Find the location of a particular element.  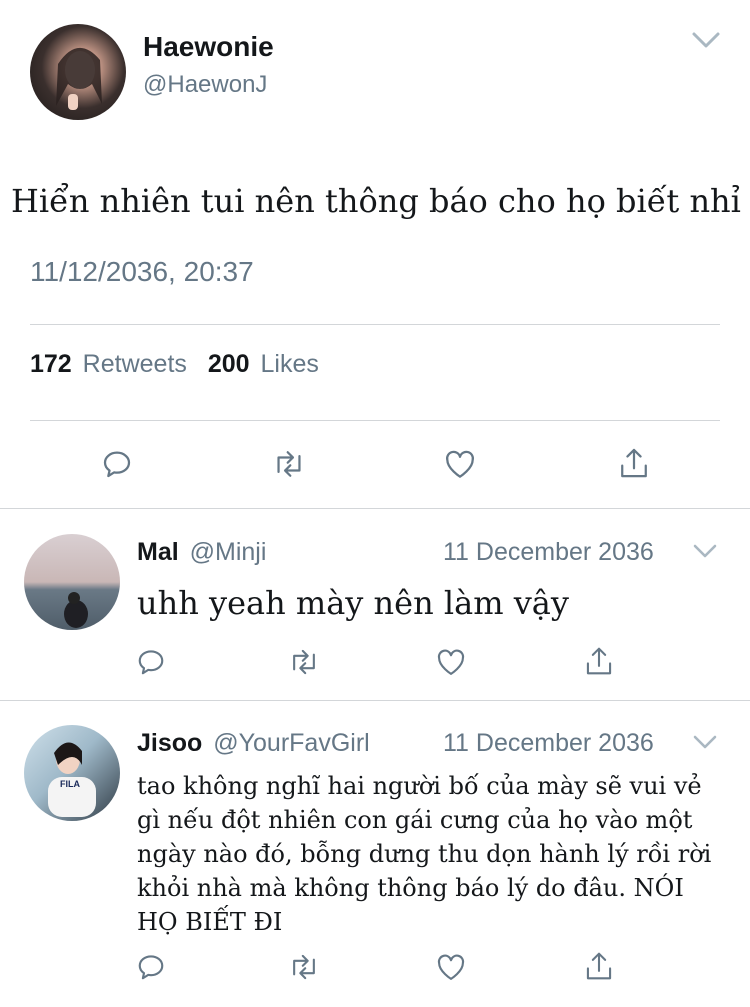

engagement-stats: 172 Retweets 200 Likes is located at coordinates (174, 364).